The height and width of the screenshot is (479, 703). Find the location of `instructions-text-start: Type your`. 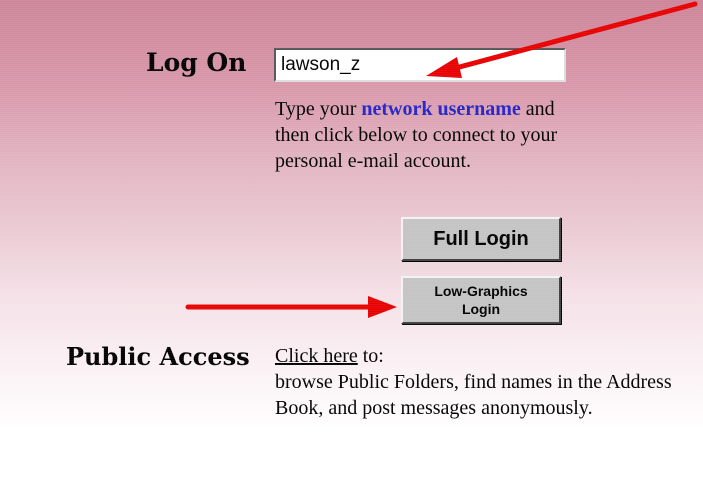

instructions-text-start: Type your is located at coordinates (318, 109).